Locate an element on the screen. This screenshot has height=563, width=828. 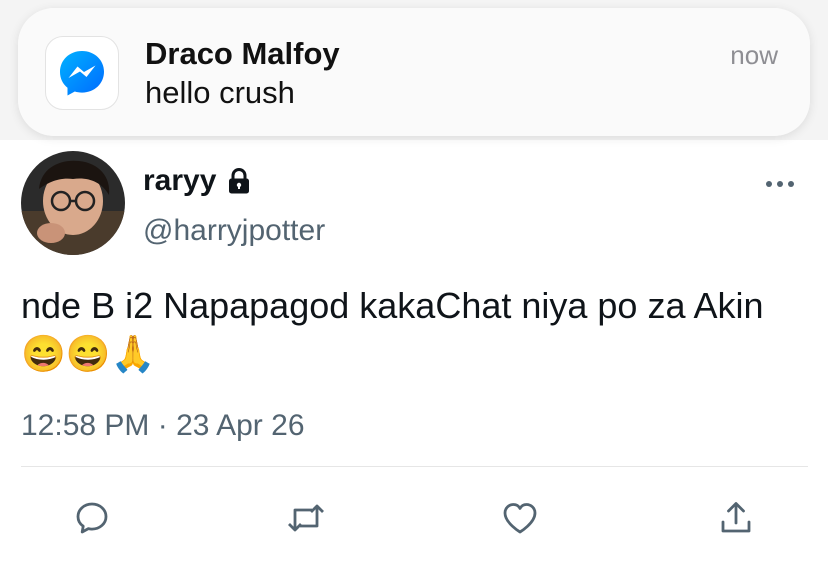
display-name: raryy is located at coordinates (179, 181).